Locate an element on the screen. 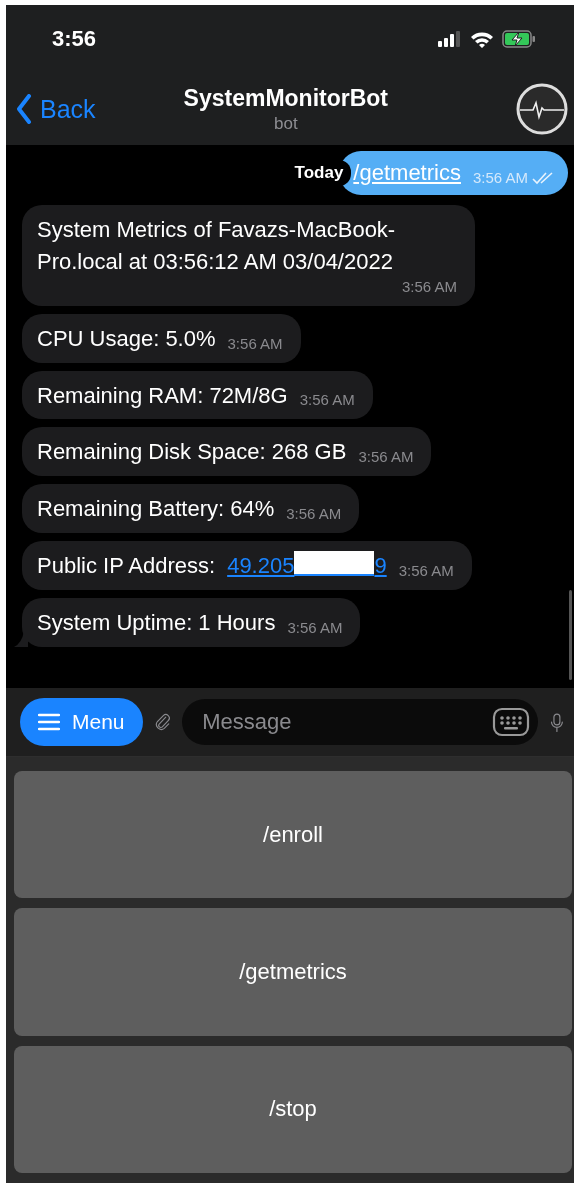 This screenshot has height=1189, width=576. command-button: /enroll is located at coordinates (293, 835).